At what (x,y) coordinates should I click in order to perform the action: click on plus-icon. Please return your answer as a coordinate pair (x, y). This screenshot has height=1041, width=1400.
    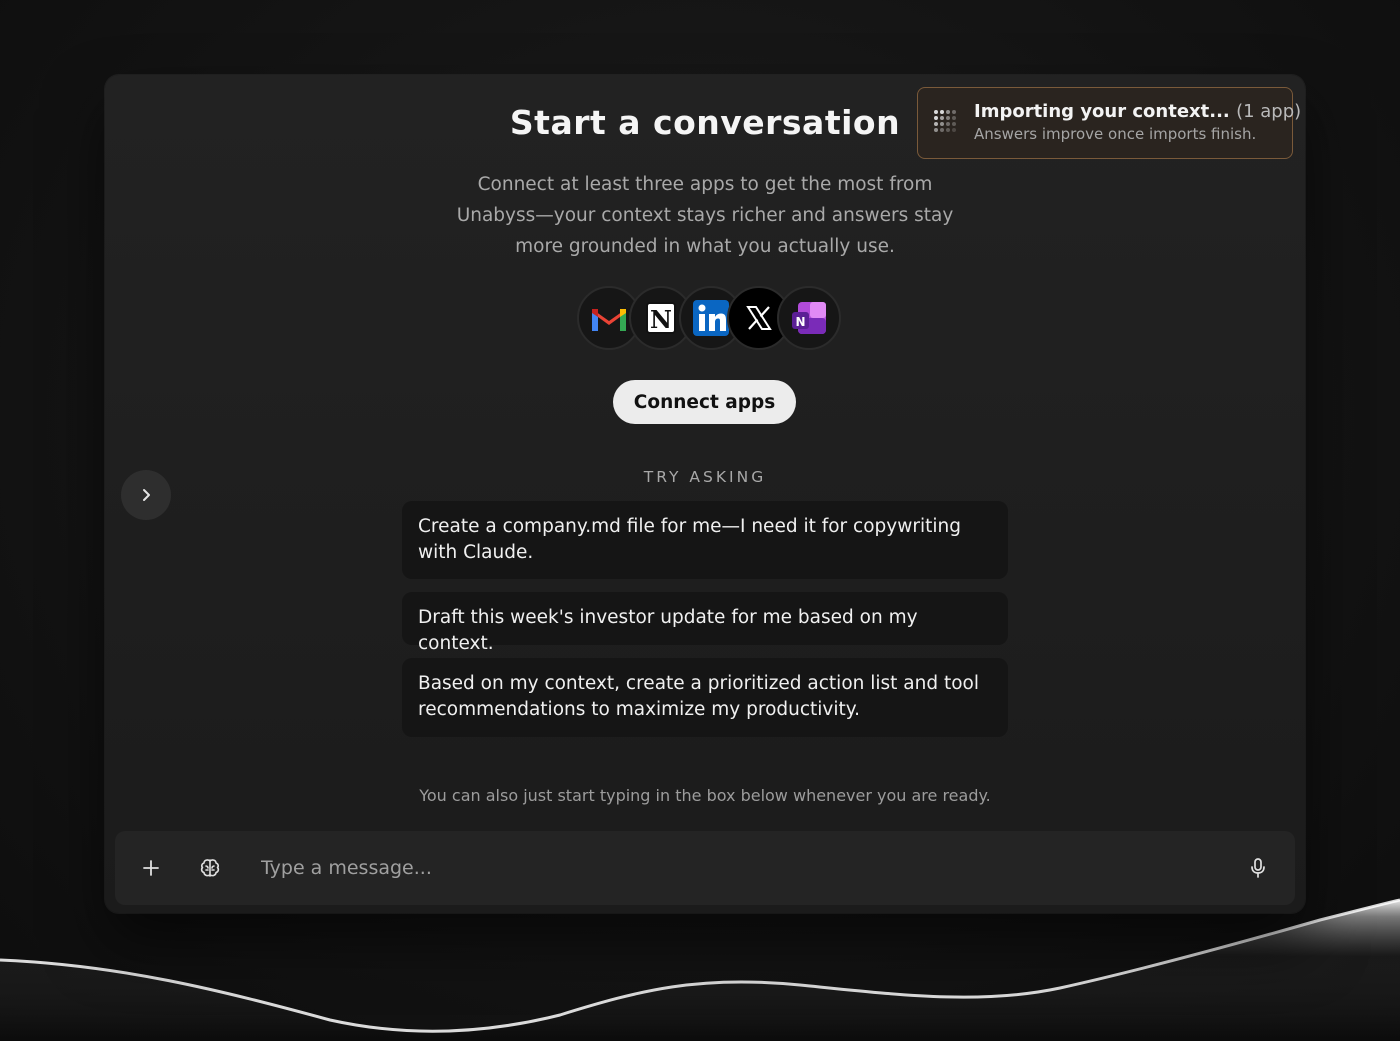
    Looking at the image, I should click on (151, 868).